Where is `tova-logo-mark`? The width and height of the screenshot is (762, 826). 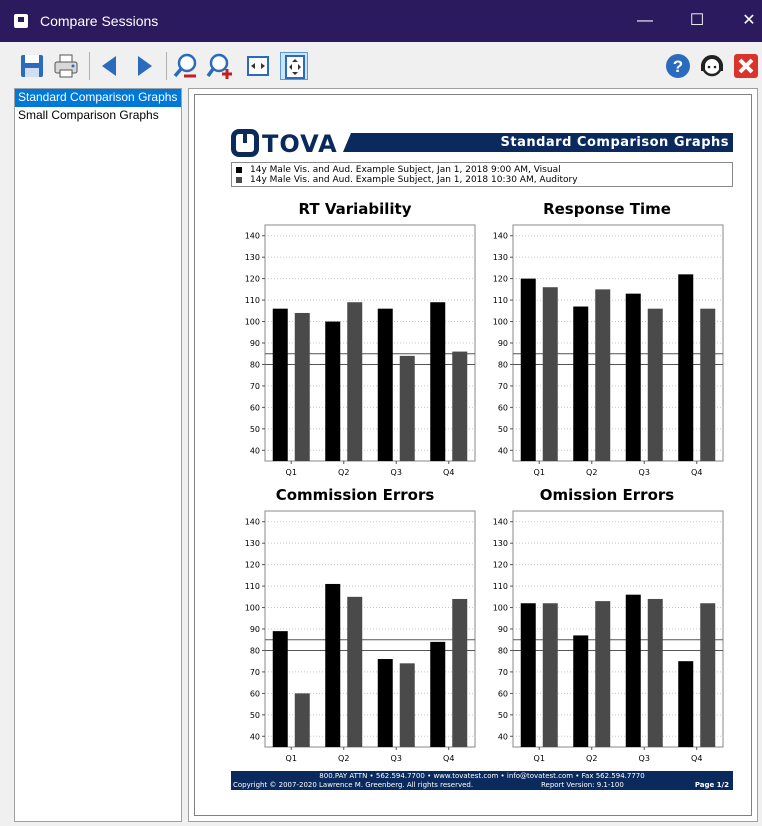
tova-logo-mark is located at coordinates (245, 143).